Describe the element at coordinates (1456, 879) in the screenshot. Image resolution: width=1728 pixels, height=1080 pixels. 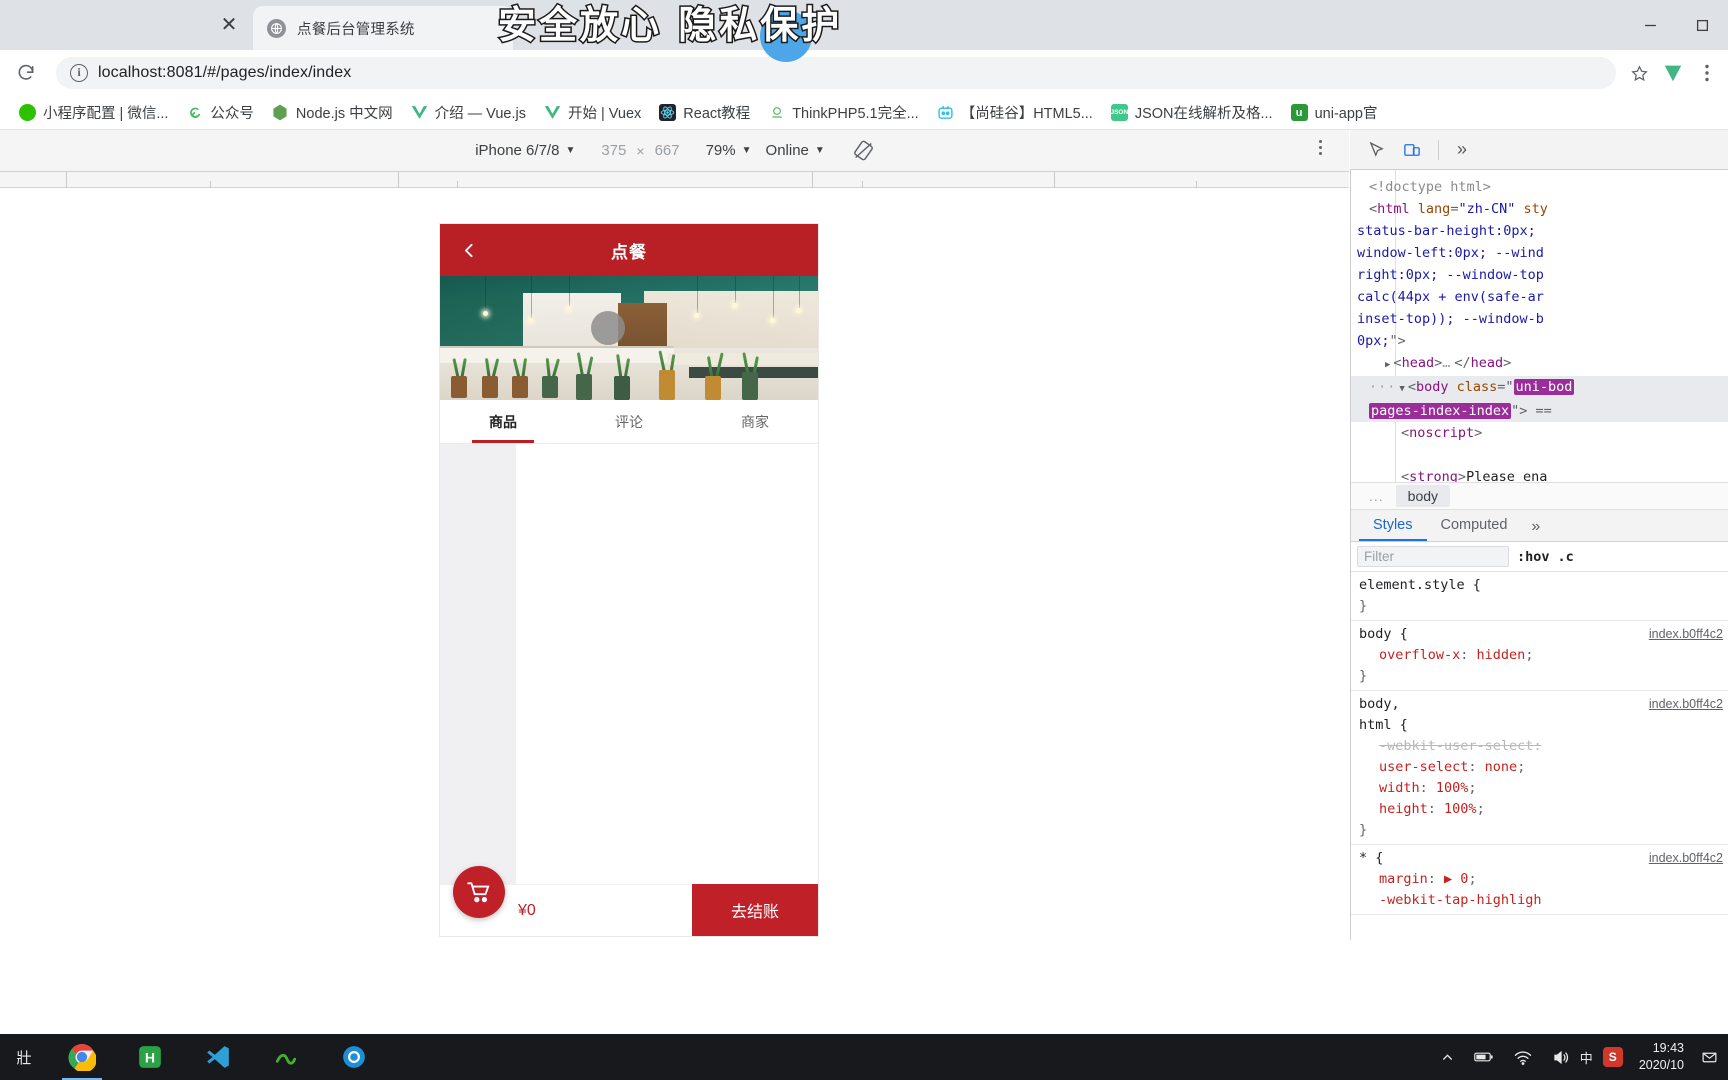
I see `css-property-value: ▶ 0` at that location.